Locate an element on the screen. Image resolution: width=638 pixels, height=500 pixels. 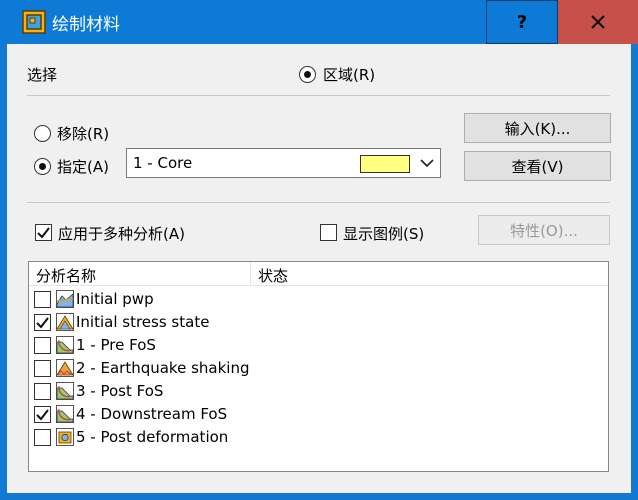
row-name: 2 - Earthquake shaking is located at coordinates (163, 368).